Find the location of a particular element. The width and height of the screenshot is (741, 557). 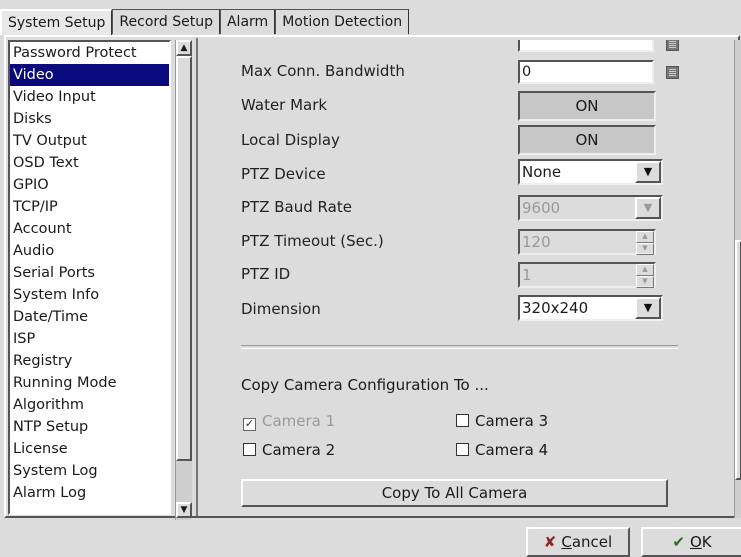

camera-1-checkbox: ✓ Camera 1 is located at coordinates (289, 421).